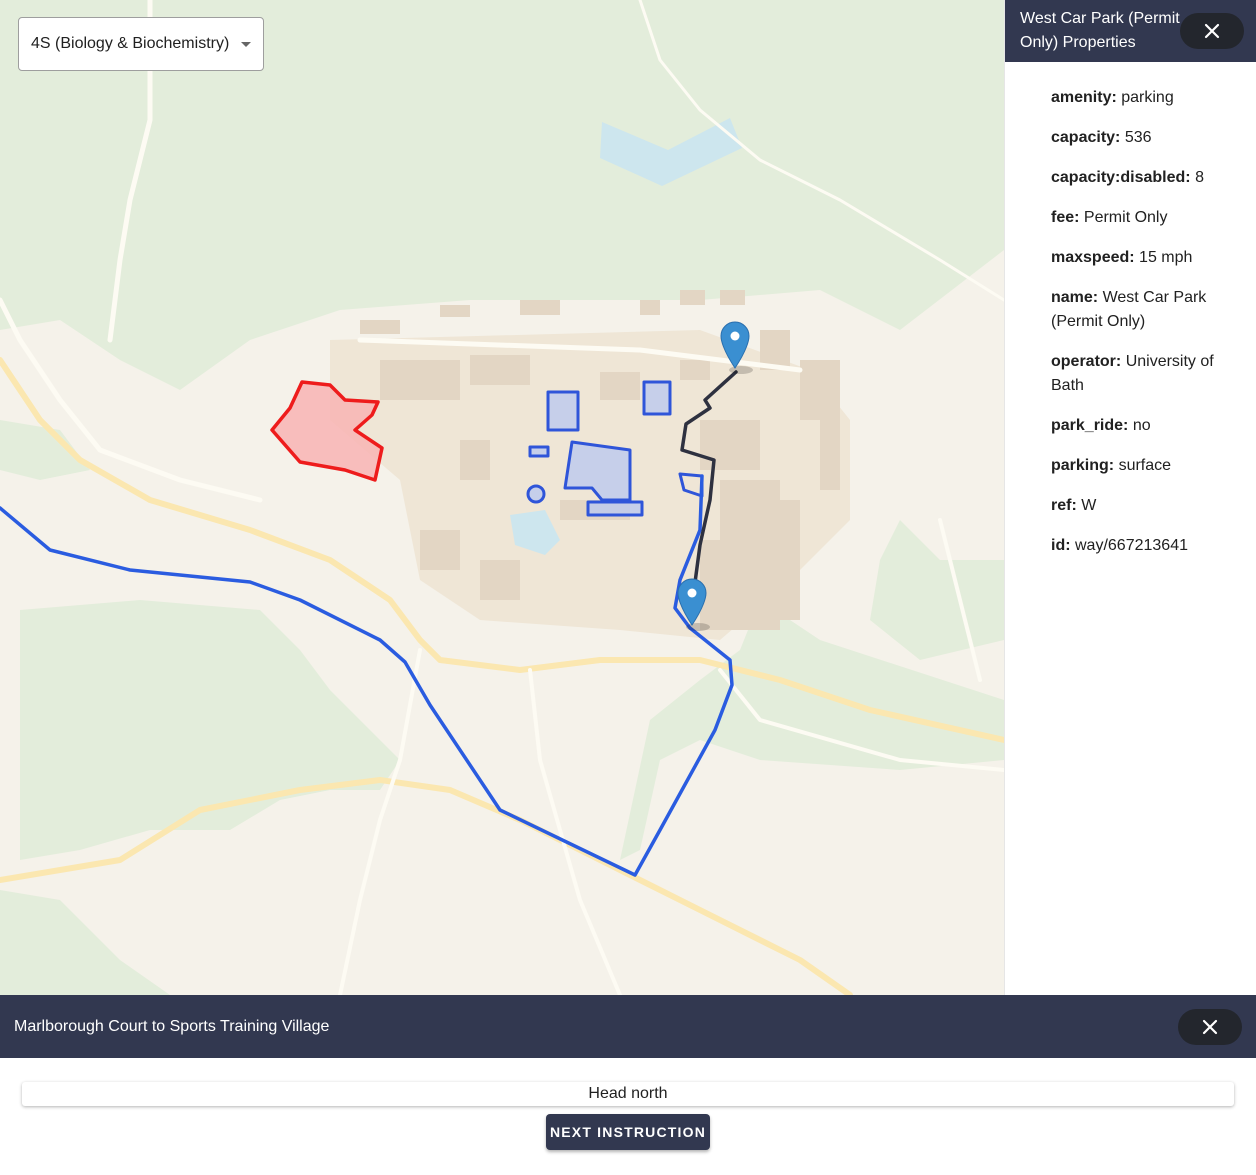 The image size is (1256, 1175). What do you see at coordinates (1166, 257) in the screenshot?
I see `property-value: 15 mph` at bounding box center [1166, 257].